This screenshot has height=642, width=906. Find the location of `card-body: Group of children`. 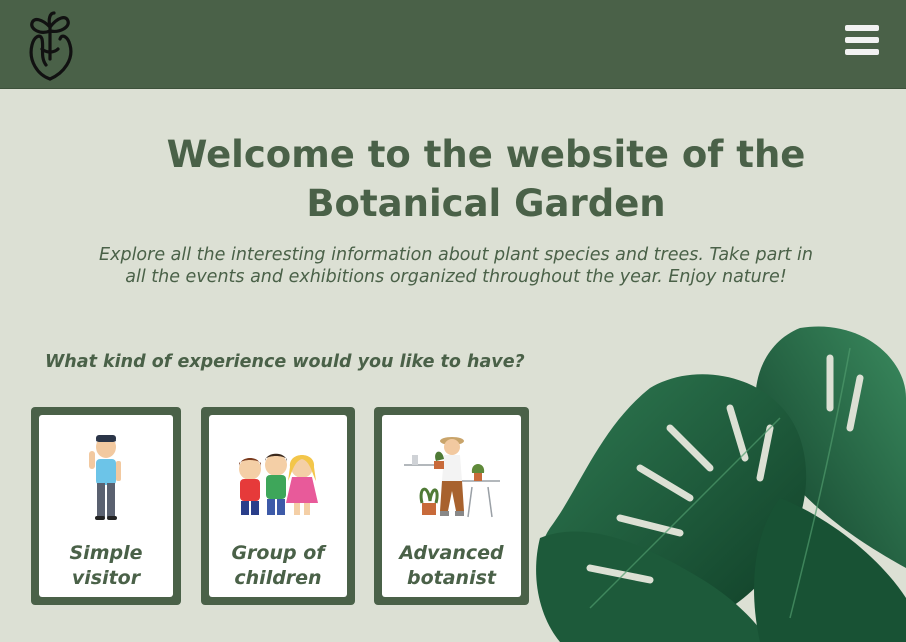

card-body: Group of children is located at coordinates (278, 506).